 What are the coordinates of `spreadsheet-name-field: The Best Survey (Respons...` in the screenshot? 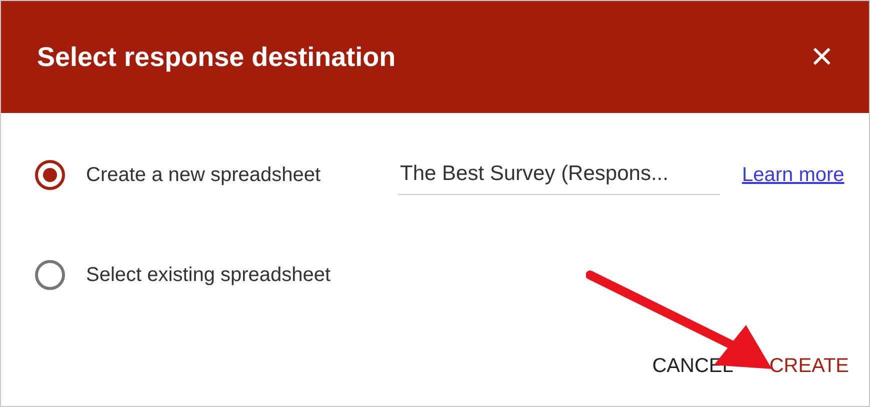 It's located at (559, 175).